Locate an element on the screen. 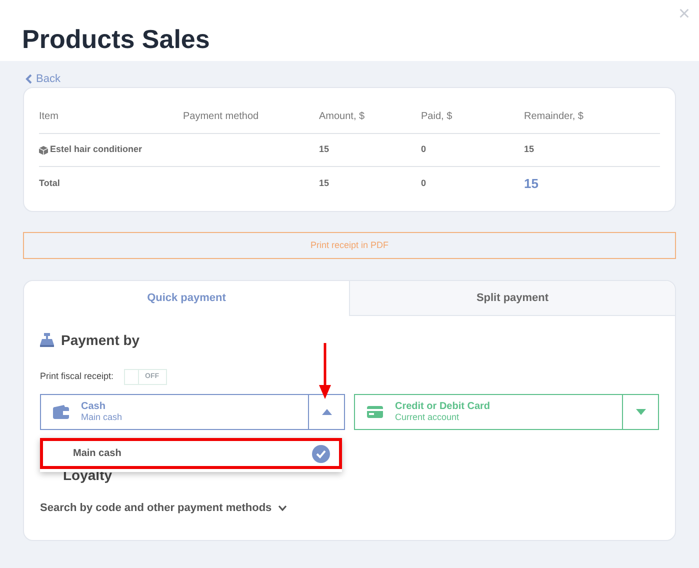 This screenshot has height=568, width=699. wallet-icon is located at coordinates (61, 412).